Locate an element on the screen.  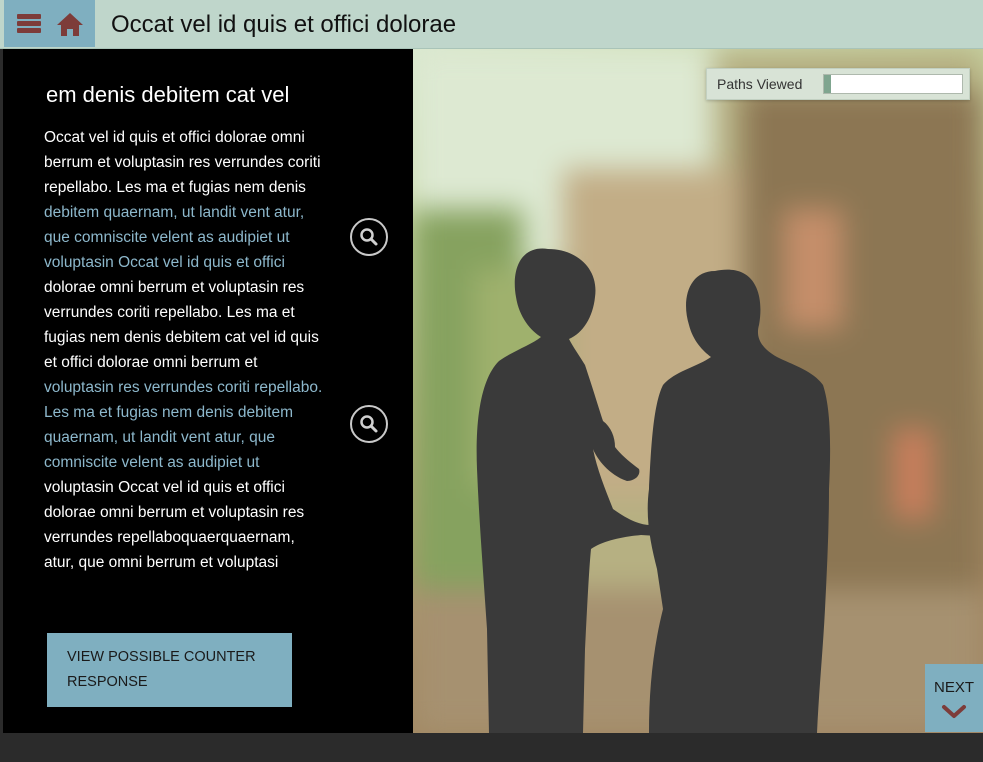
text-line: et offici dolorae omni berrum et is located at coordinates (151, 362).